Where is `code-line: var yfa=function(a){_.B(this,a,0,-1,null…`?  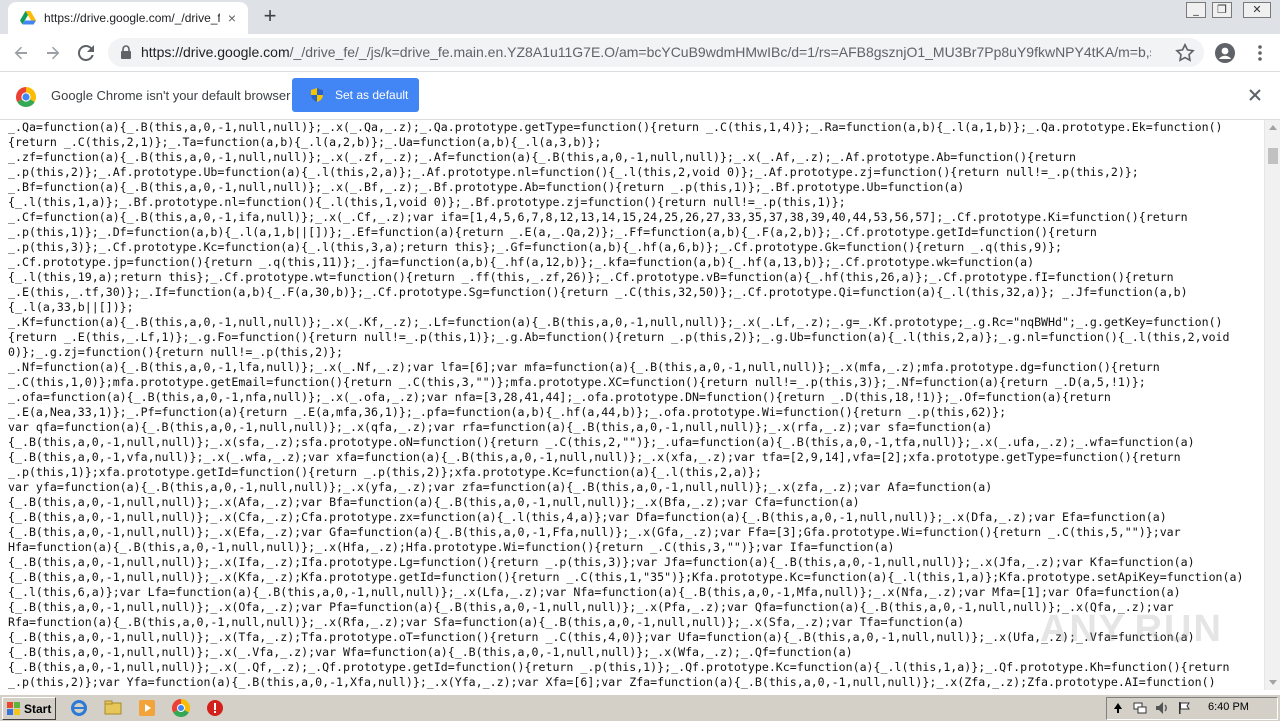 code-line: var yfa=function(a){_.B(this,a,0,-1,null… is located at coordinates (500, 487).